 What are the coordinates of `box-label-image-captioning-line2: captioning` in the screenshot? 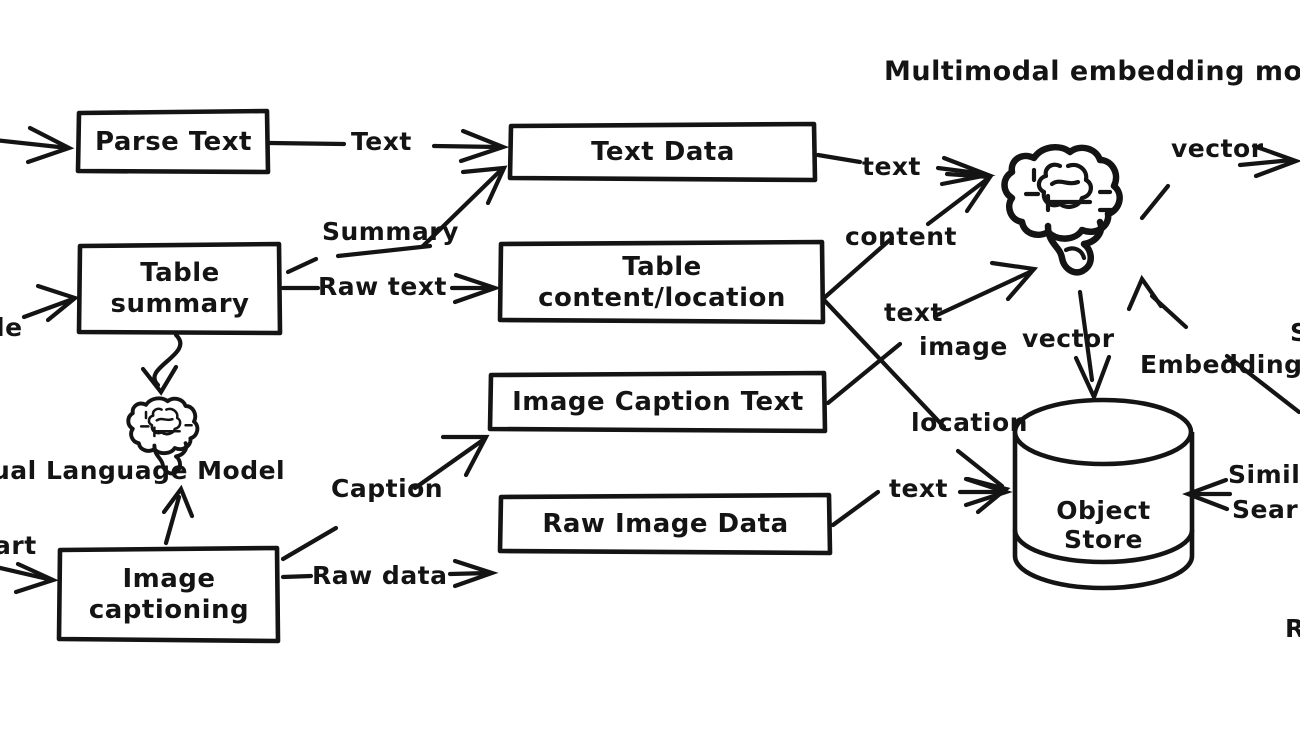 It's located at (169, 610).